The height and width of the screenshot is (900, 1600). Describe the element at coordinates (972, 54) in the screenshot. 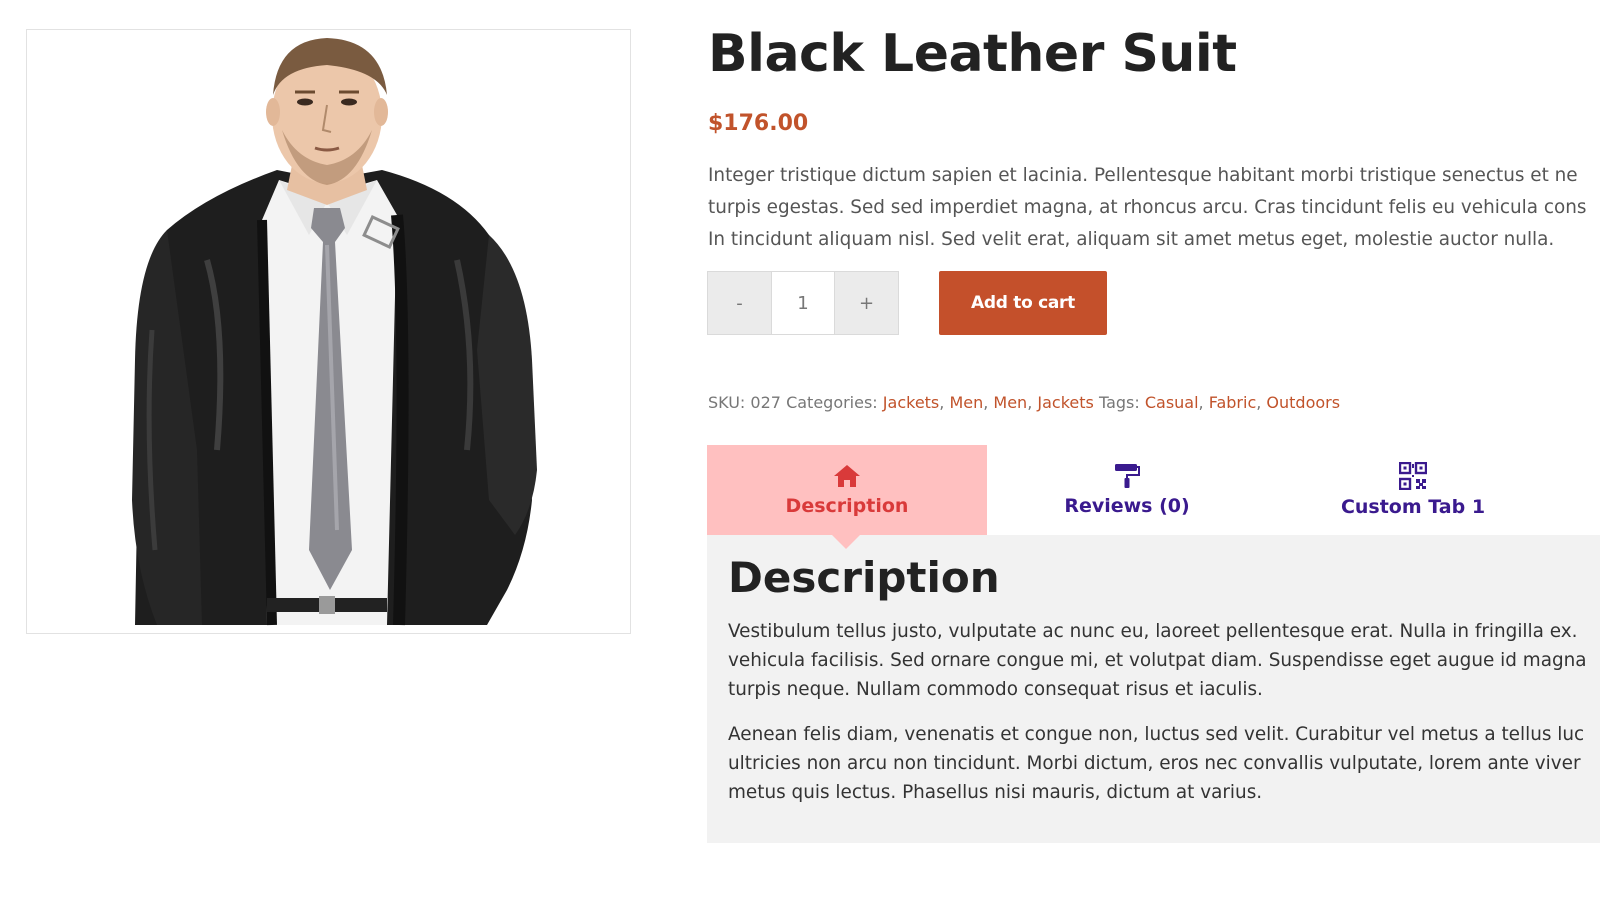

I see `product-title: Black Leather Suit` at that location.